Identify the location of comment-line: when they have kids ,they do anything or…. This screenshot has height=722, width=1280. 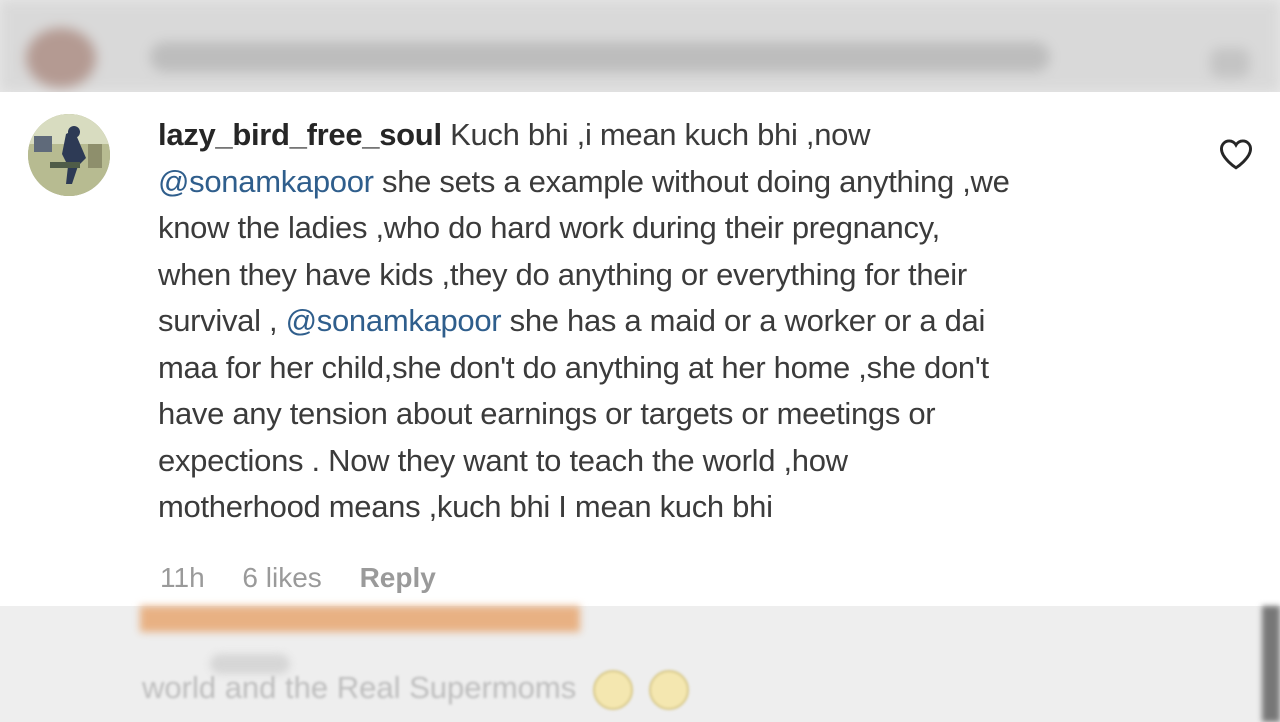
(678, 275).